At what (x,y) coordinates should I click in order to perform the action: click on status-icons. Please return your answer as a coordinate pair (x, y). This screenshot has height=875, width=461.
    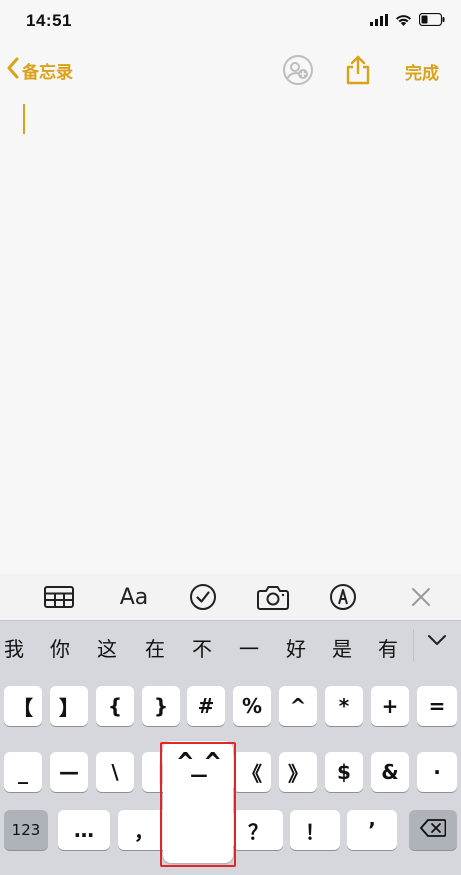
    Looking at the image, I should click on (407, 21).